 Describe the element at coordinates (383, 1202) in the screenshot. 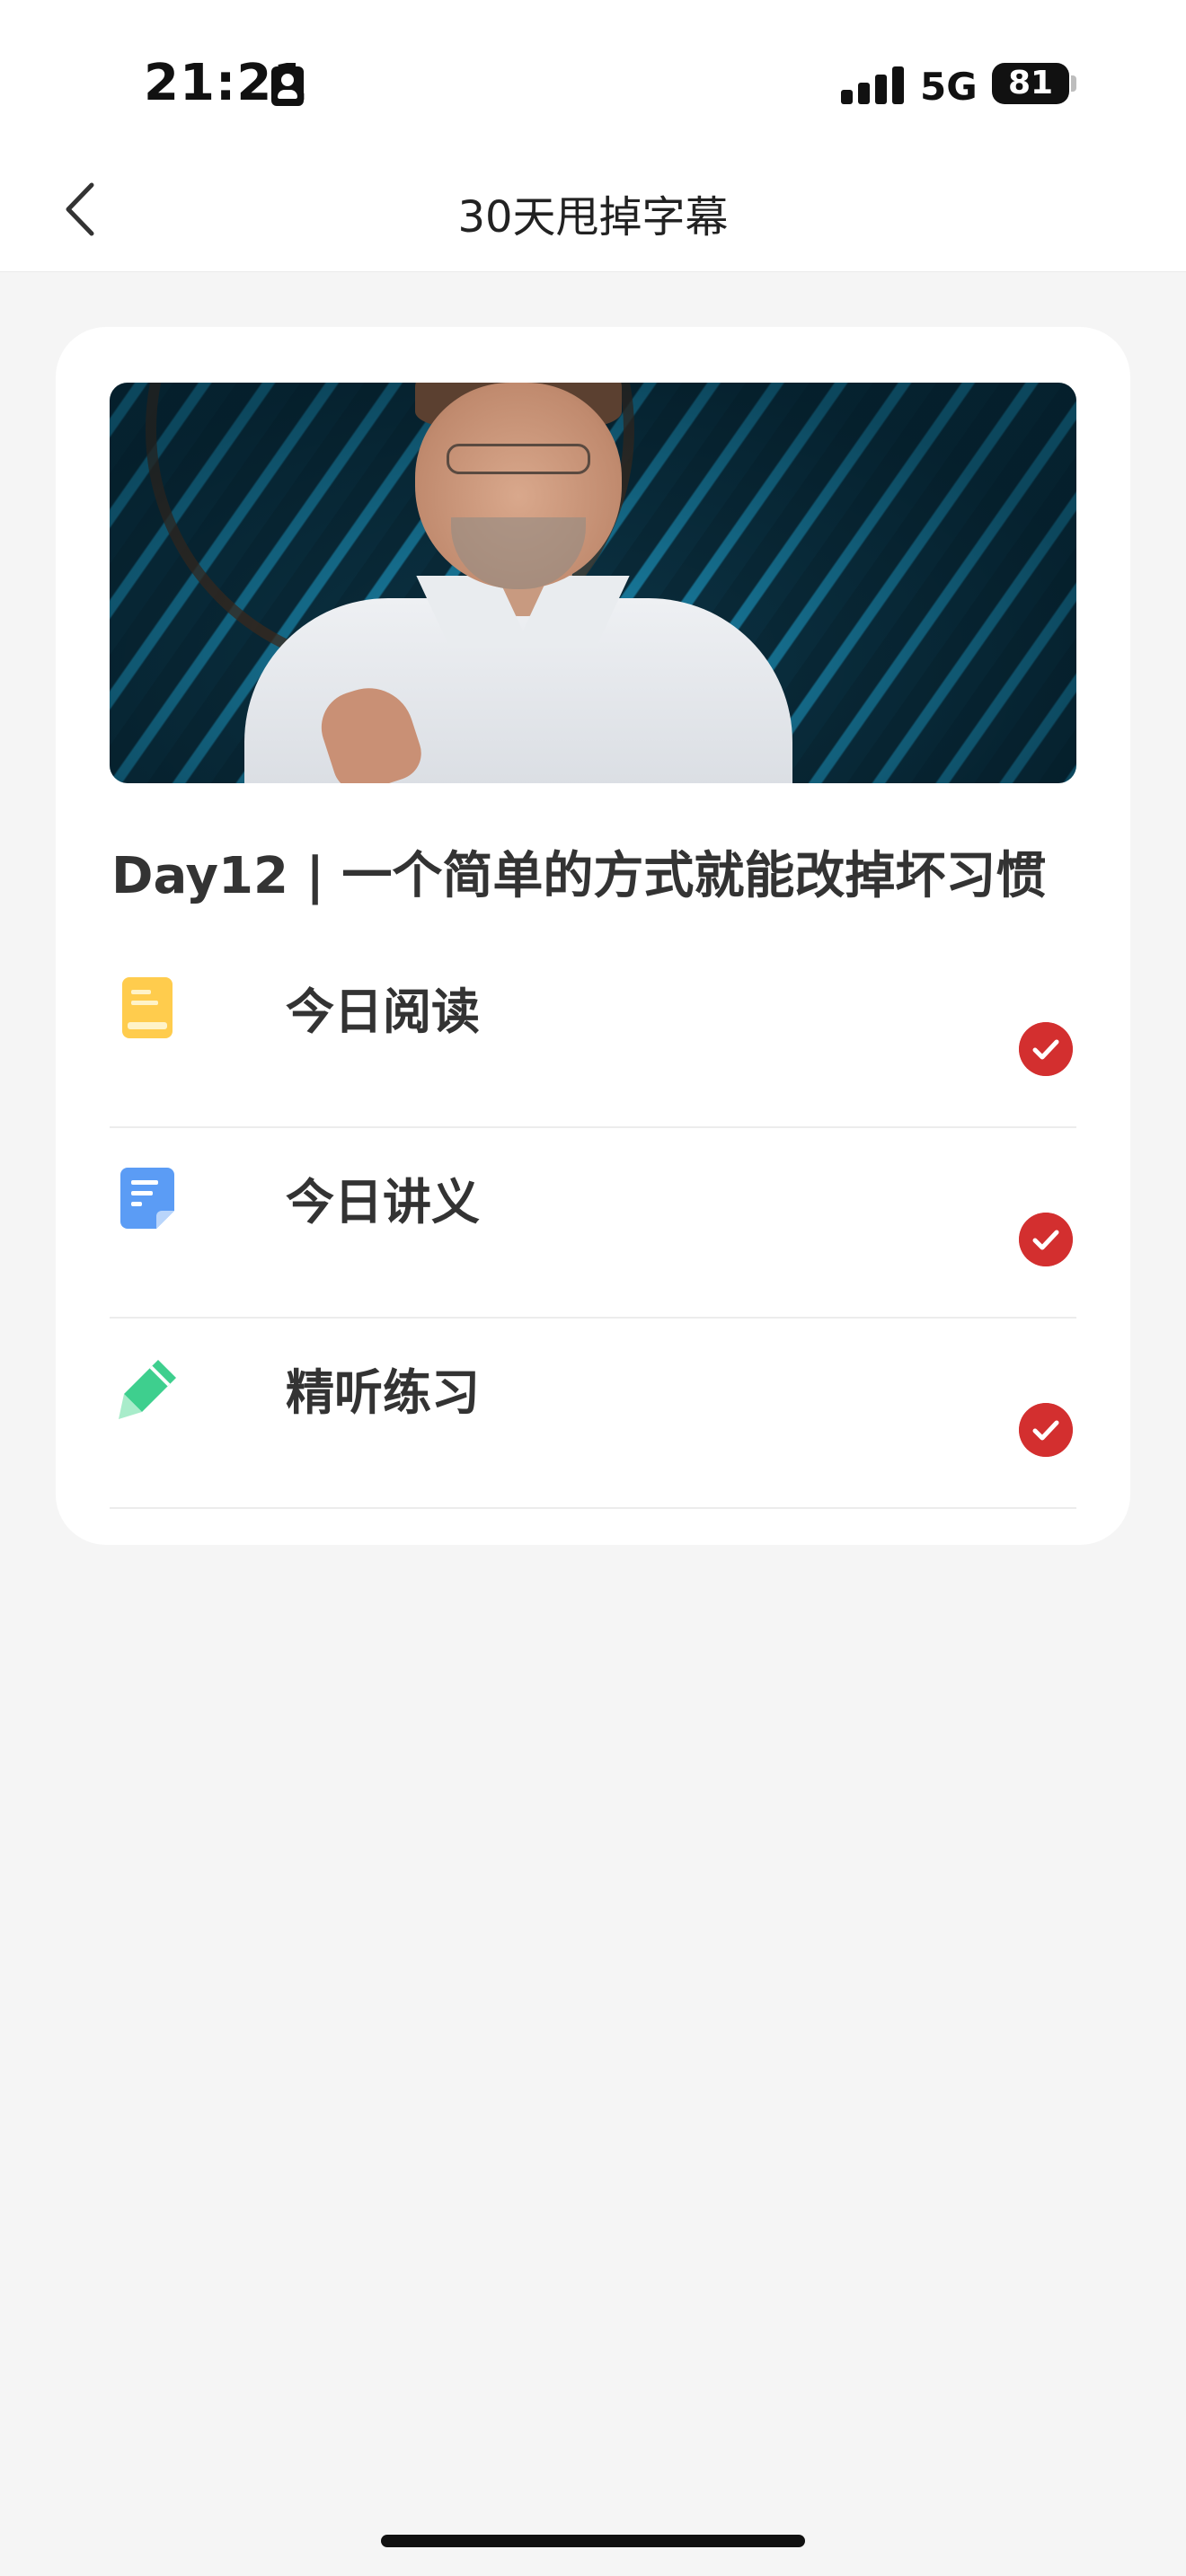

I see `task-label: 今日讲义` at that location.